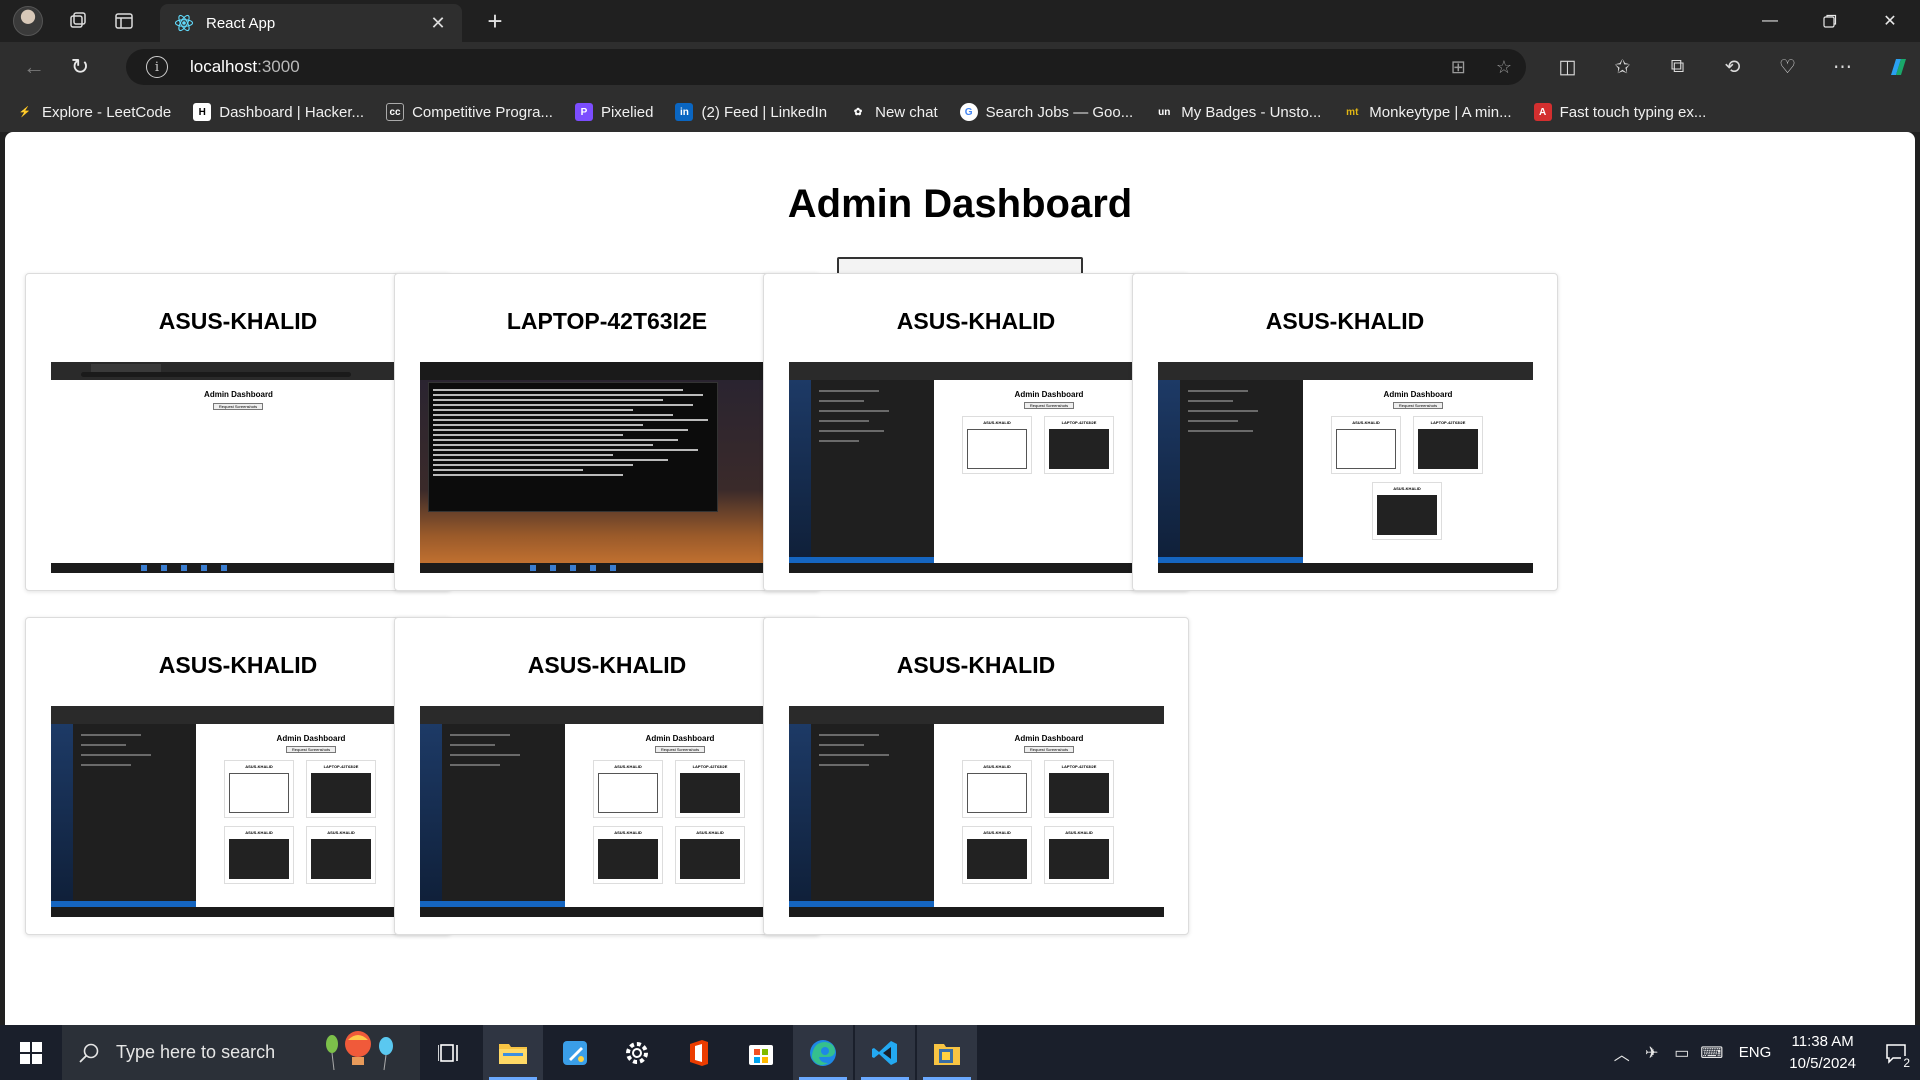 Image resolution: width=1920 pixels, height=1080 pixels. I want to click on edge-icon, so click(823, 1052).